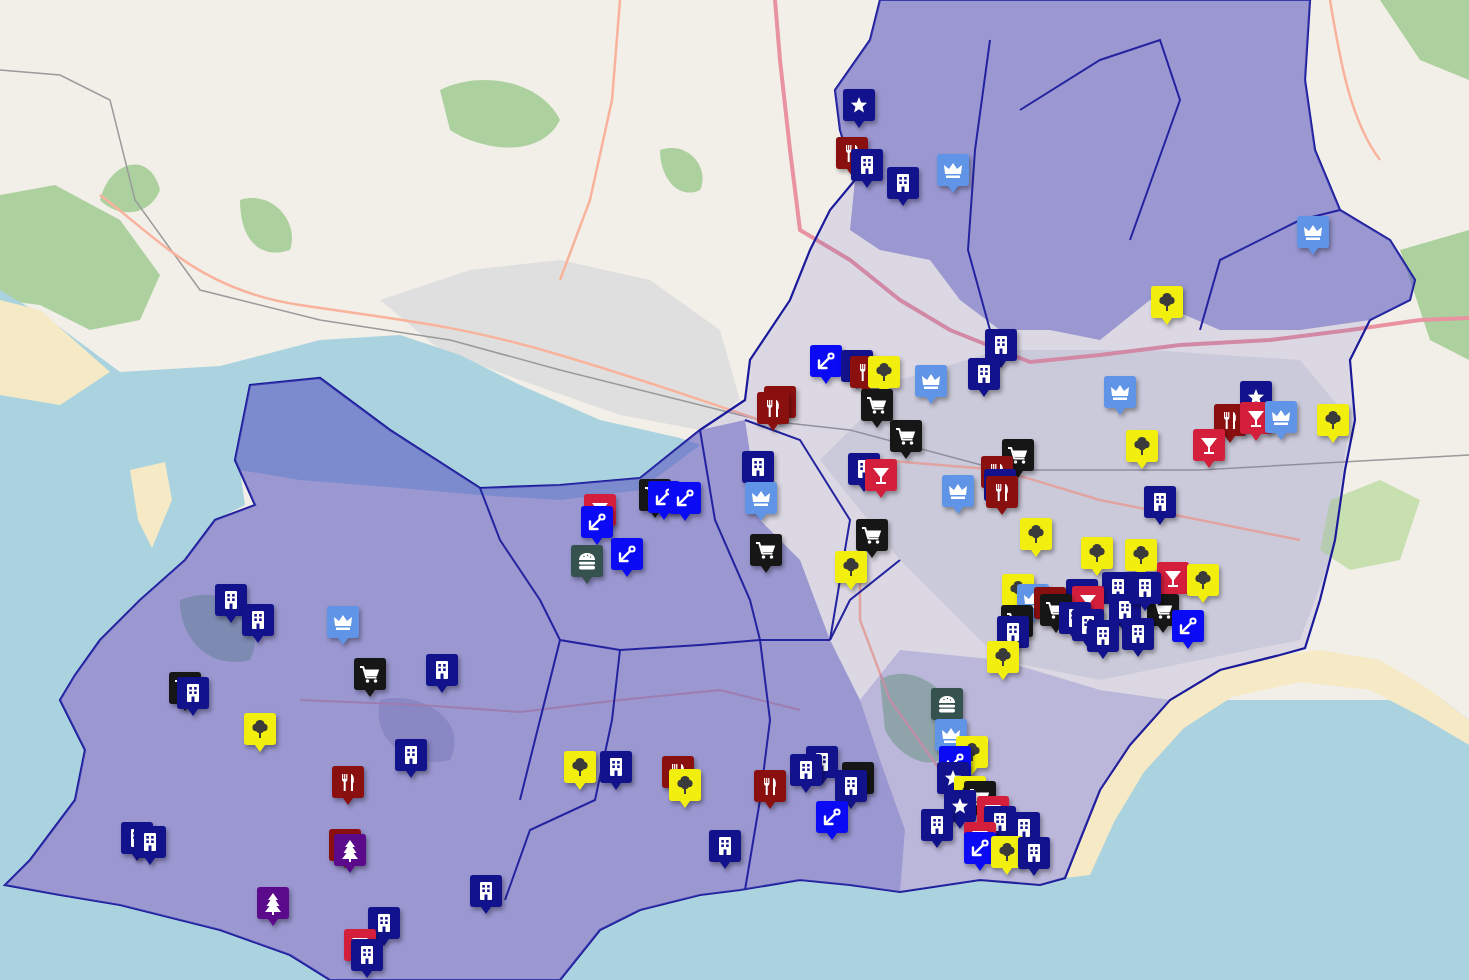  I want to click on burger-marker-icon, so click(587, 565).